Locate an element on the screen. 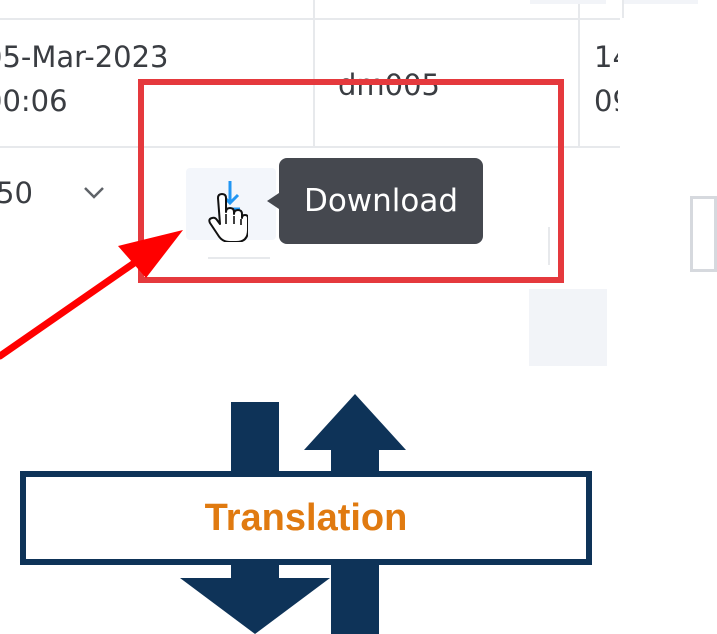 The image size is (717, 634). time-text: 00:06 is located at coordinates (34, 101).